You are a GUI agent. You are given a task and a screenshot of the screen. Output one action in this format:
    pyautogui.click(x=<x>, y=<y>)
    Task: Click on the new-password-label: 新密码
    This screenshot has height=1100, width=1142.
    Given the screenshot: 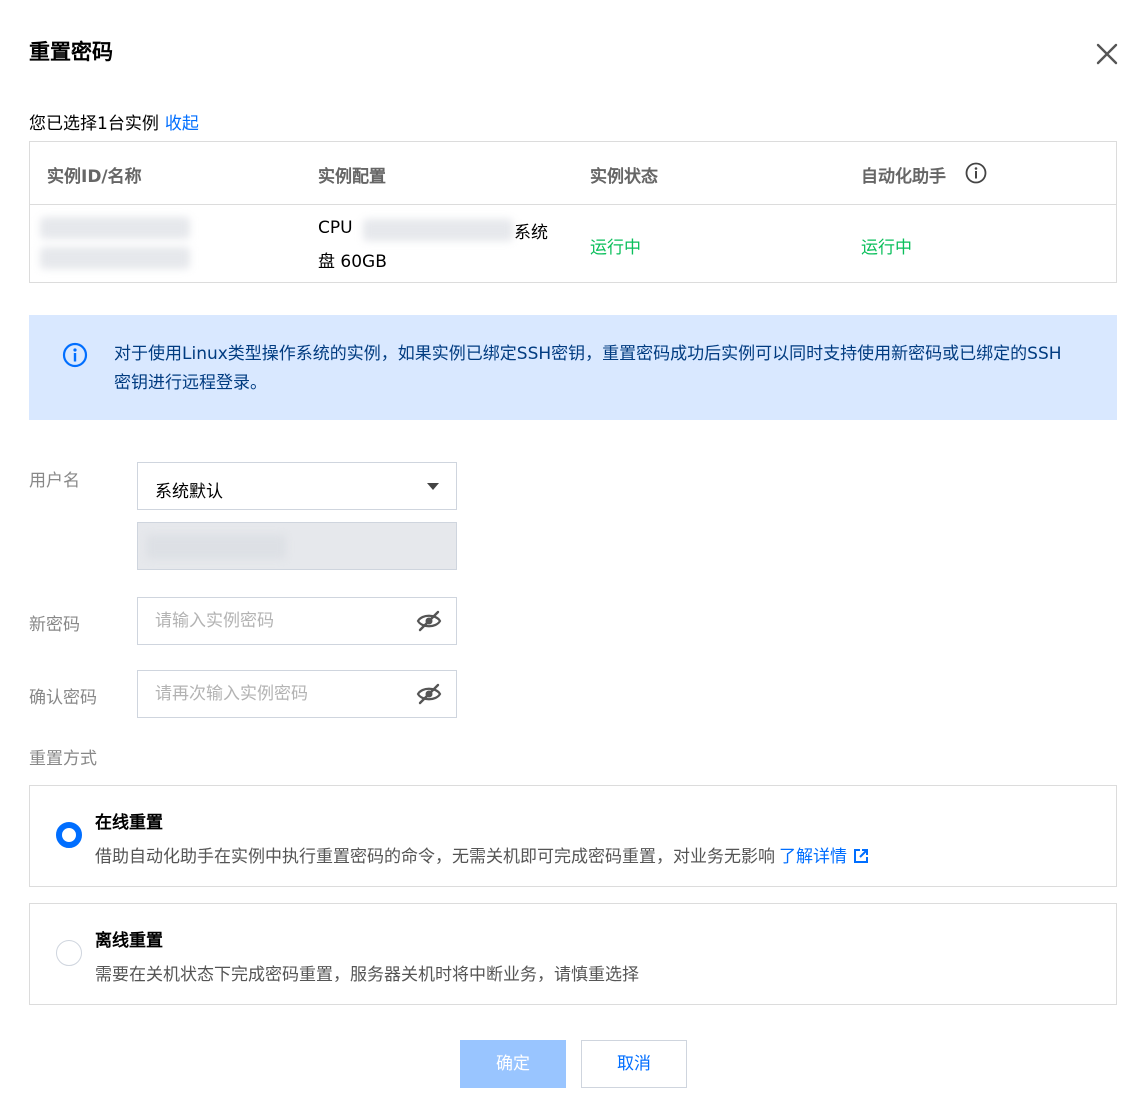 What is the action you would take?
    pyautogui.click(x=54, y=625)
    